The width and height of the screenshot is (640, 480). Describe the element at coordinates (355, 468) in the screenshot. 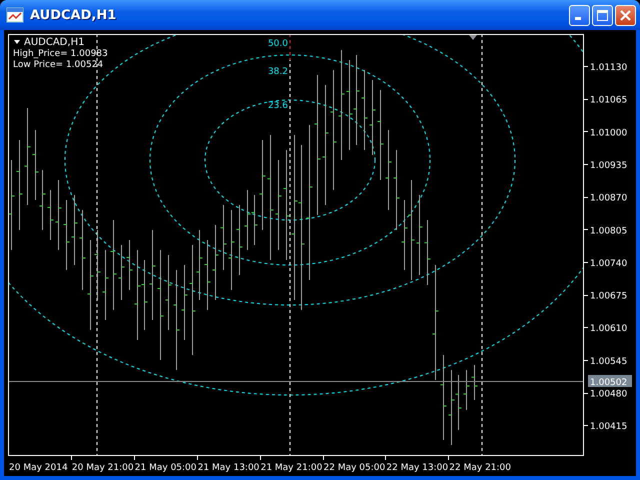

I see `time-axis-label: 22 May 05:00` at that location.